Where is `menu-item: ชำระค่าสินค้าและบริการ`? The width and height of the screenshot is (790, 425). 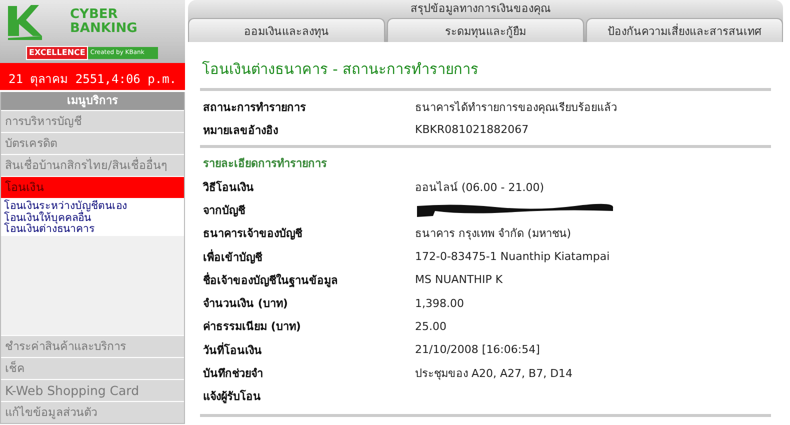
menu-item: ชำระค่าสินค้าและบริการ is located at coordinates (92, 346).